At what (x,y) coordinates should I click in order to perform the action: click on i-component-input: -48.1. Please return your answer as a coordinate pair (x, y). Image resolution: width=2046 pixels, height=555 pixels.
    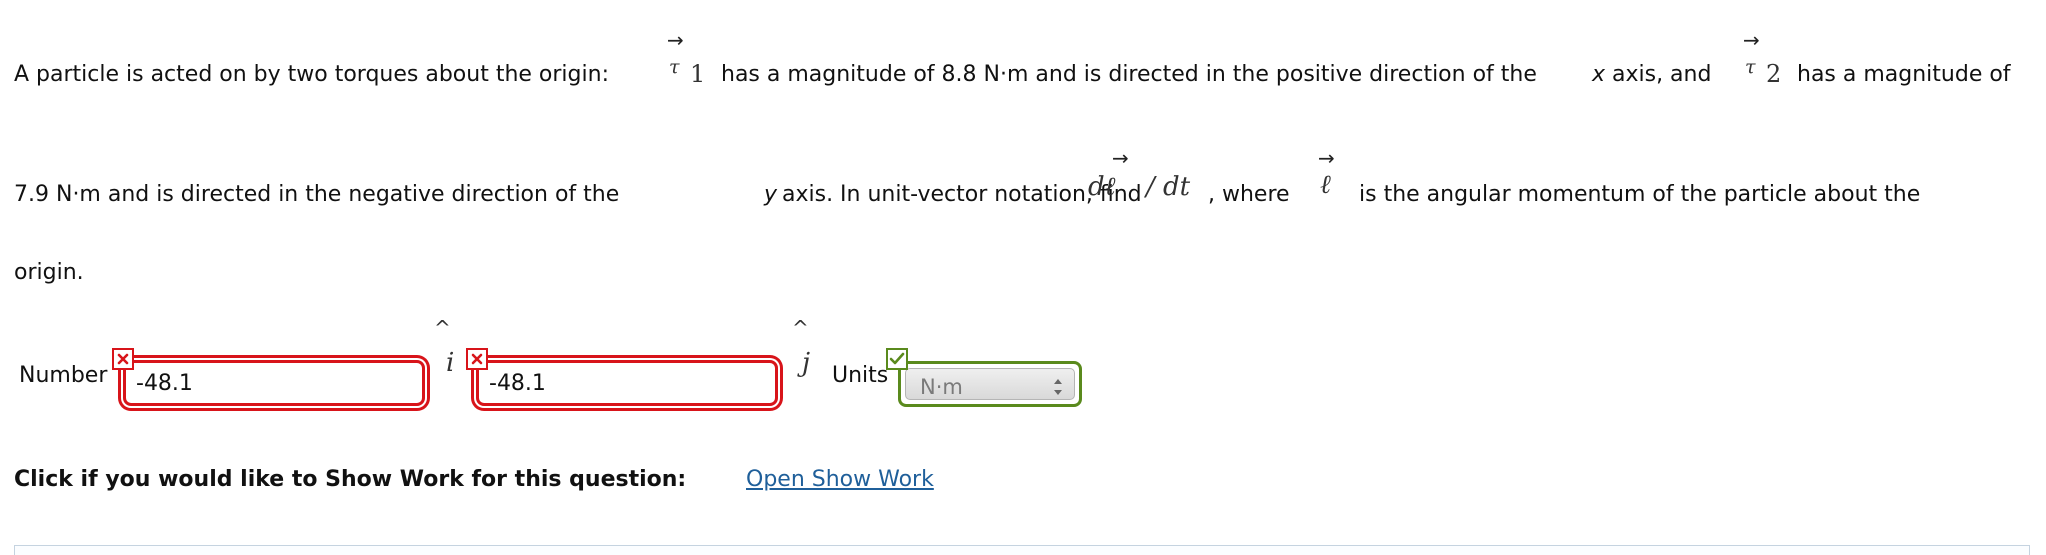
    Looking at the image, I should click on (274, 383).